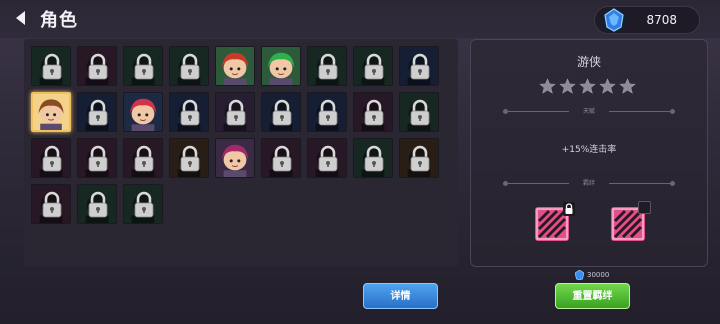 Image resolution: width=720 pixels, height=324 pixels. I want to click on page-title: 角色, so click(59, 20).